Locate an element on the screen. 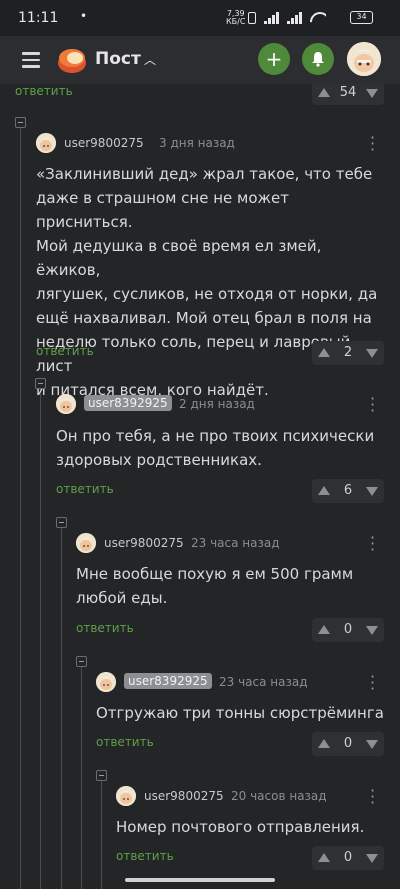 This screenshot has height=889, width=400. profile-avatar is located at coordinates (364, 59).